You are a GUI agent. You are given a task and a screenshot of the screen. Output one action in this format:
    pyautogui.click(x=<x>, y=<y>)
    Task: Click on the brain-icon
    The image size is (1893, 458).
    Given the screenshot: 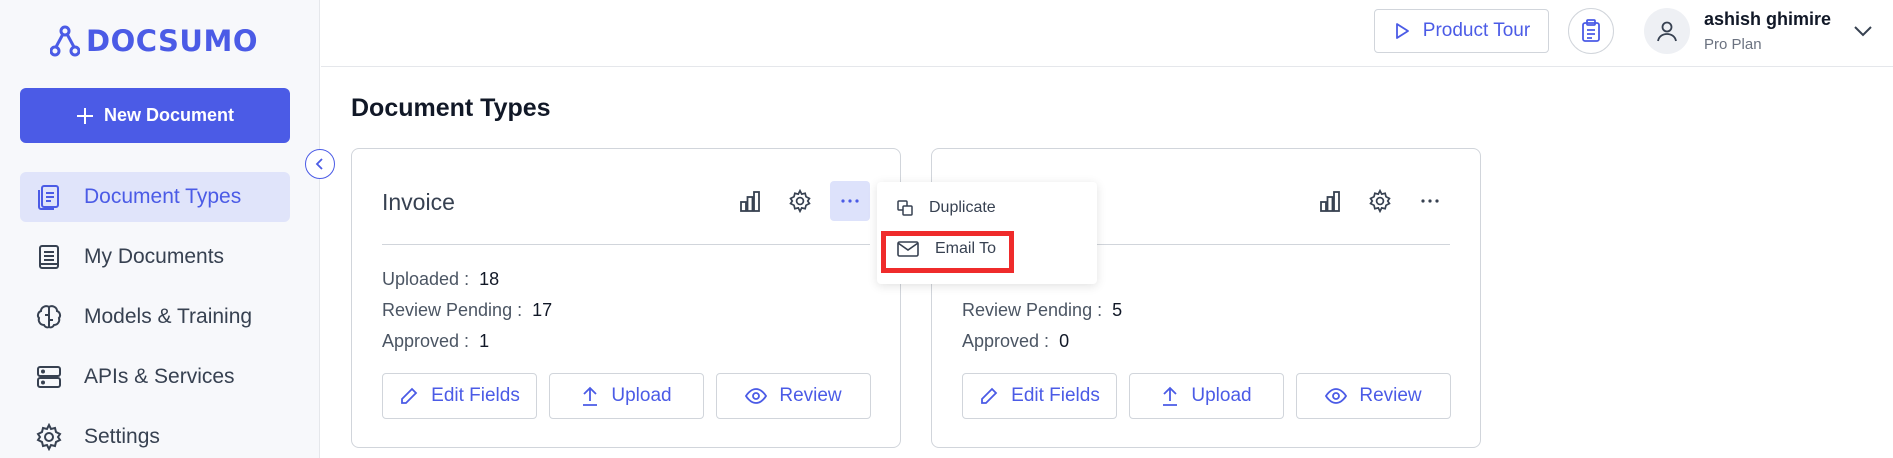 What is the action you would take?
    pyautogui.click(x=49, y=317)
    